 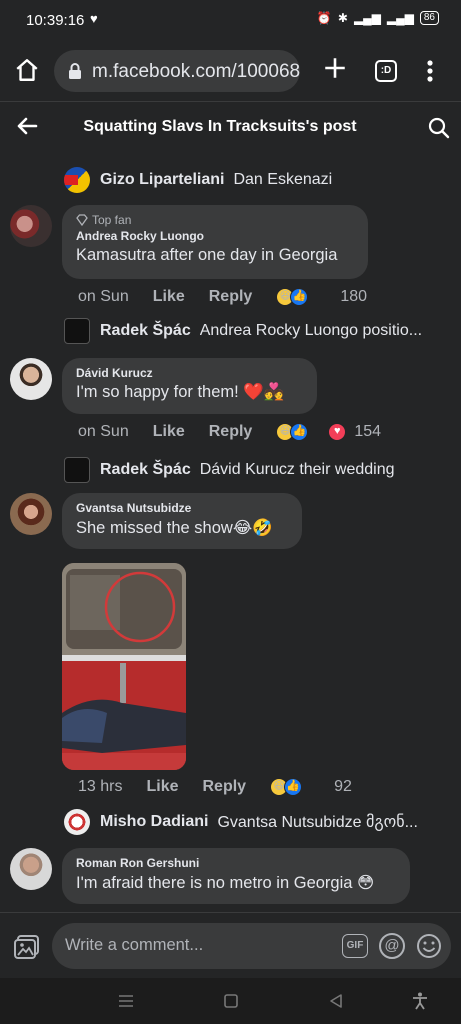 I want to click on reaction-count: 154, so click(x=368, y=431).